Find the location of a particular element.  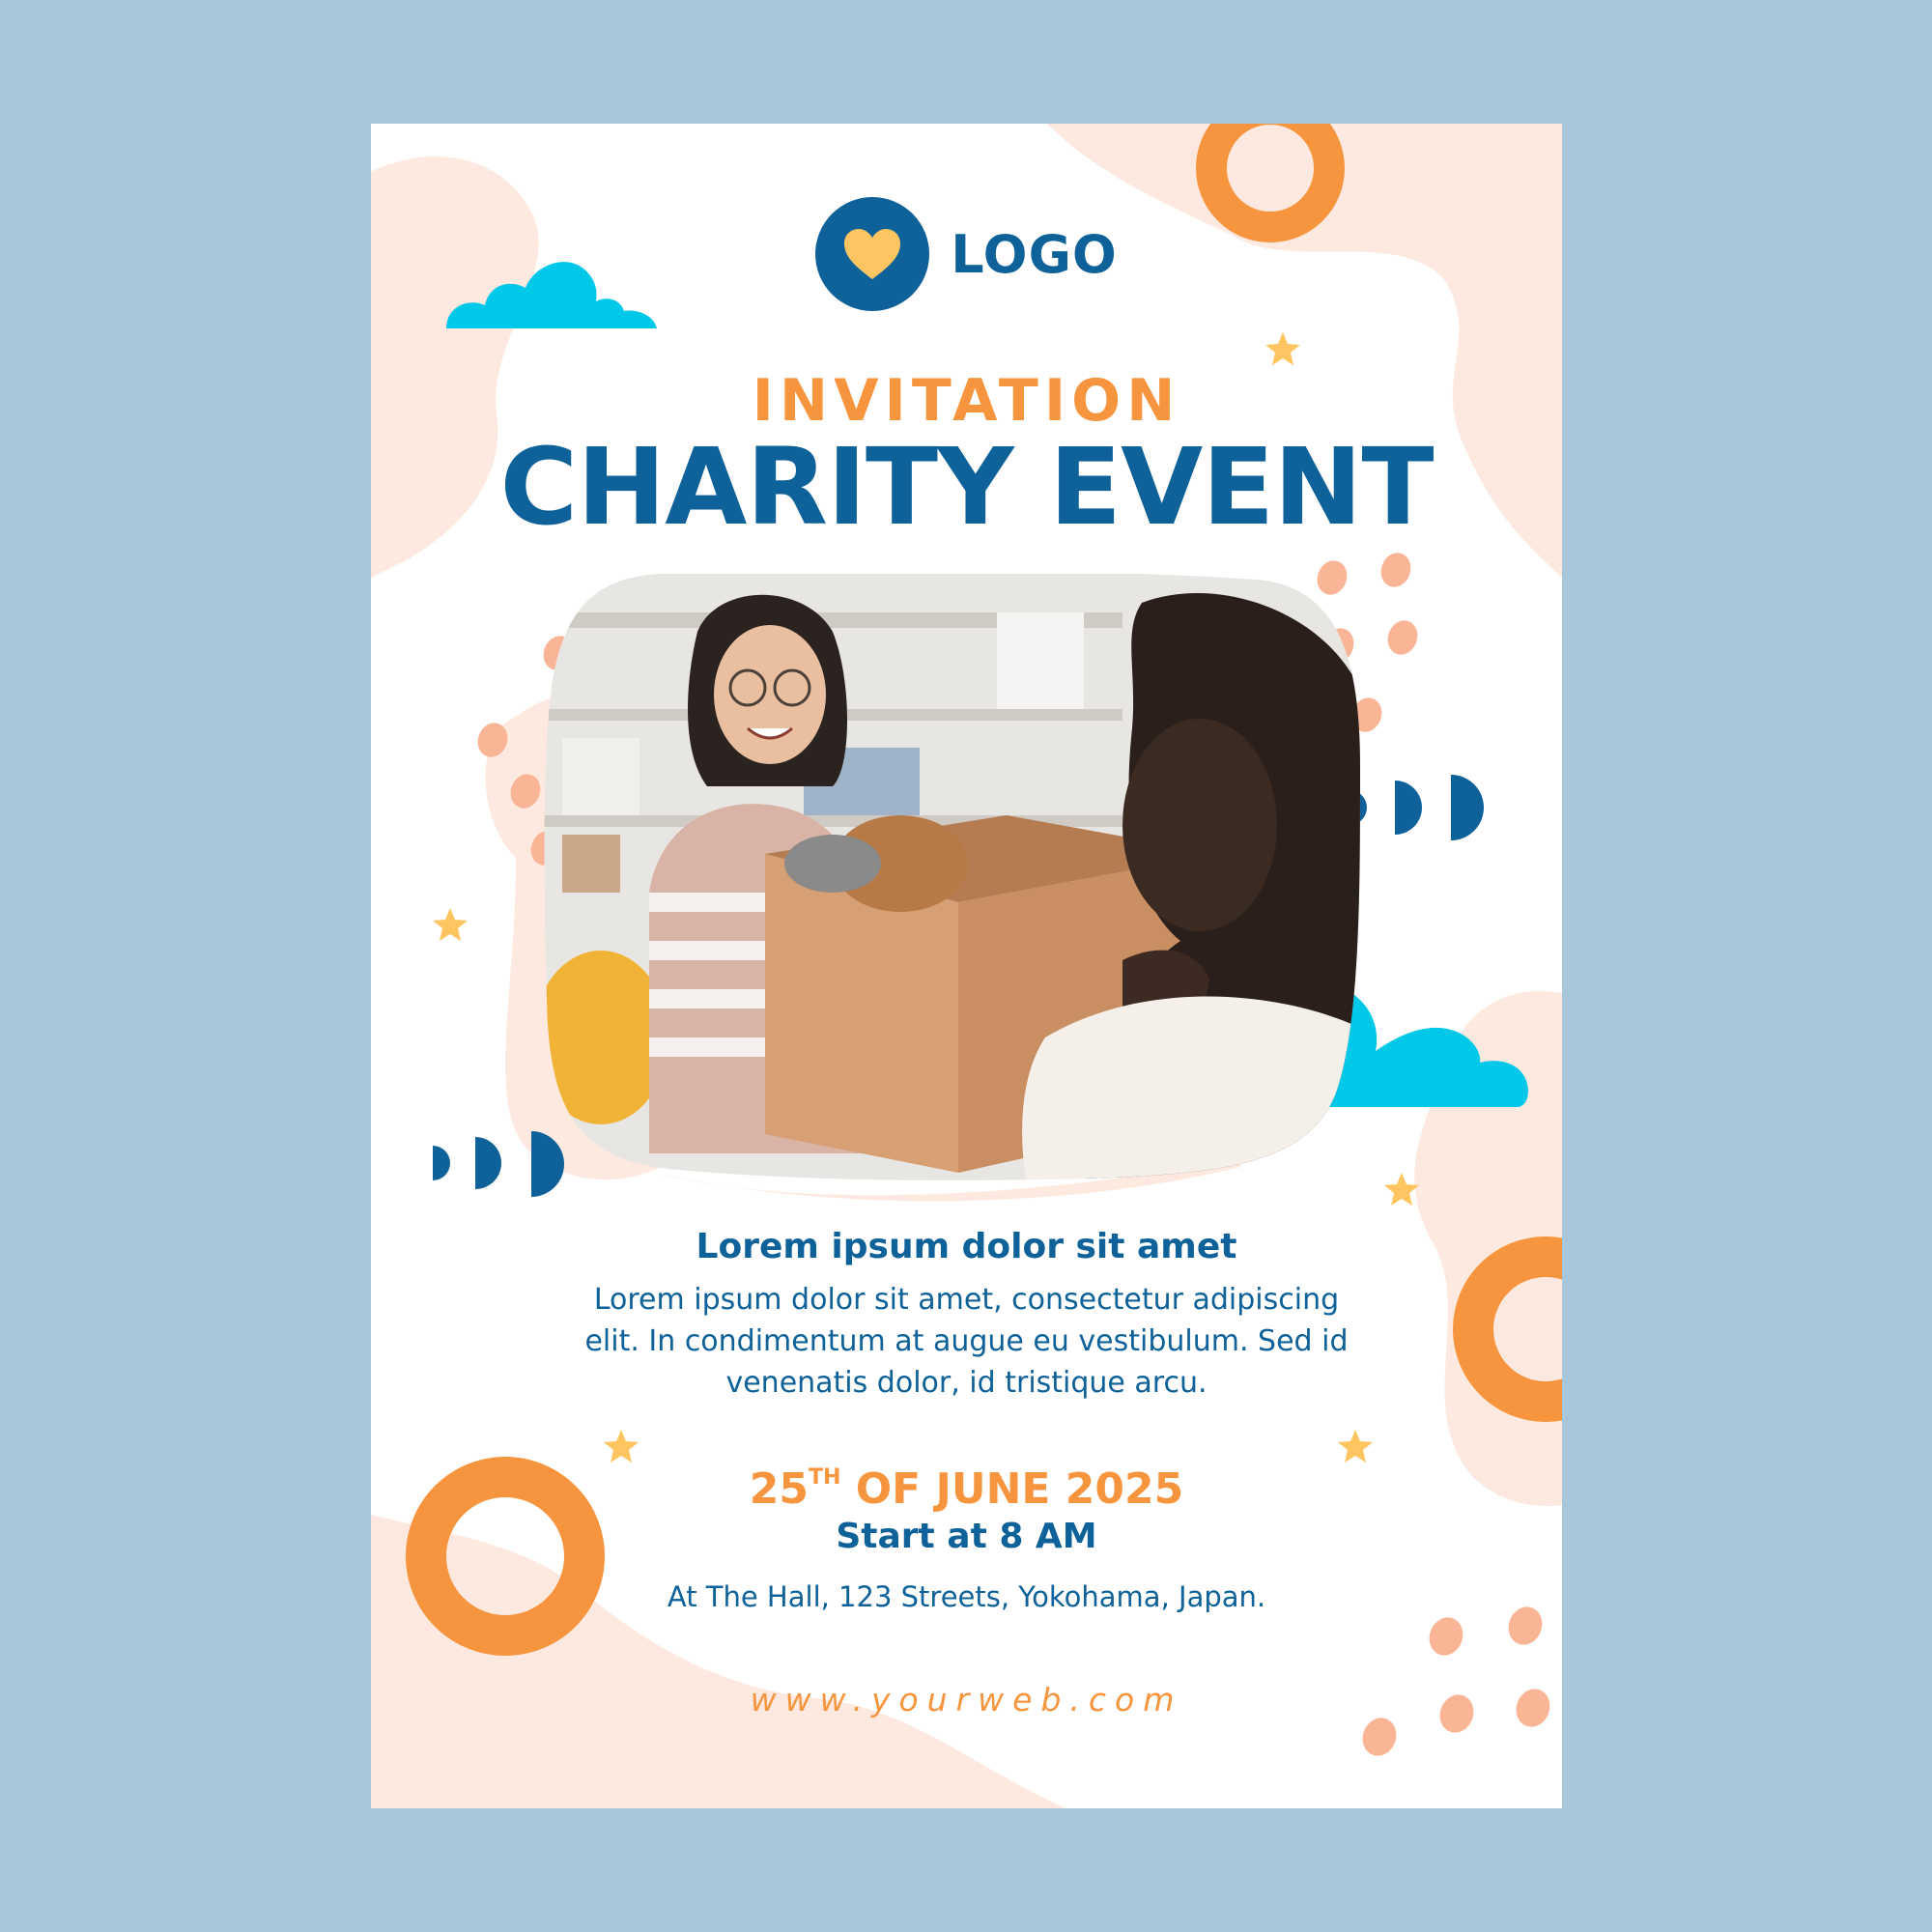

event-photo is located at coordinates (952, 877).